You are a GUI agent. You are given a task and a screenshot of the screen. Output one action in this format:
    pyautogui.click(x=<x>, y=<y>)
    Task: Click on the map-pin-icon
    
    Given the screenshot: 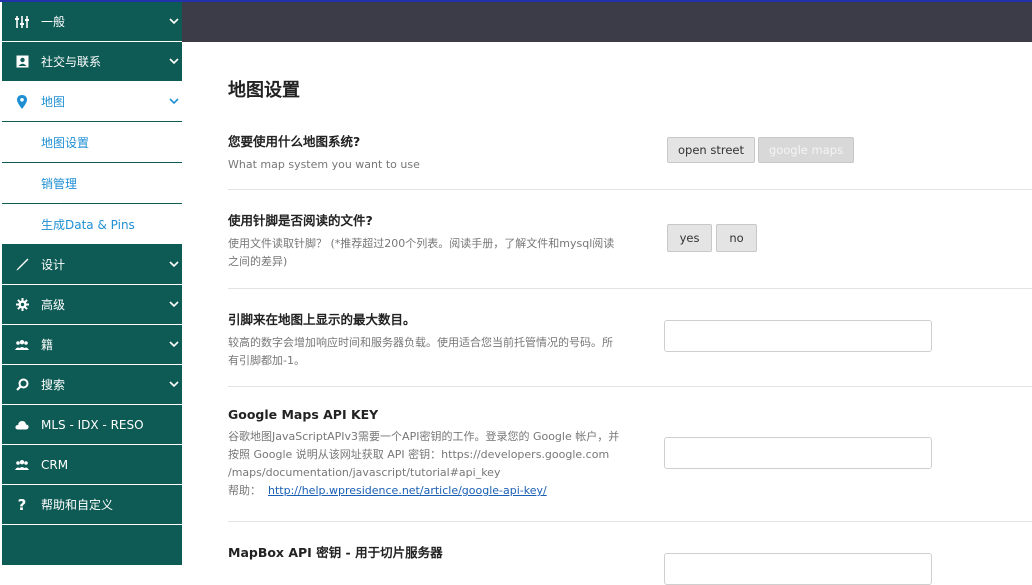 What is the action you would take?
    pyautogui.click(x=22, y=101)
    